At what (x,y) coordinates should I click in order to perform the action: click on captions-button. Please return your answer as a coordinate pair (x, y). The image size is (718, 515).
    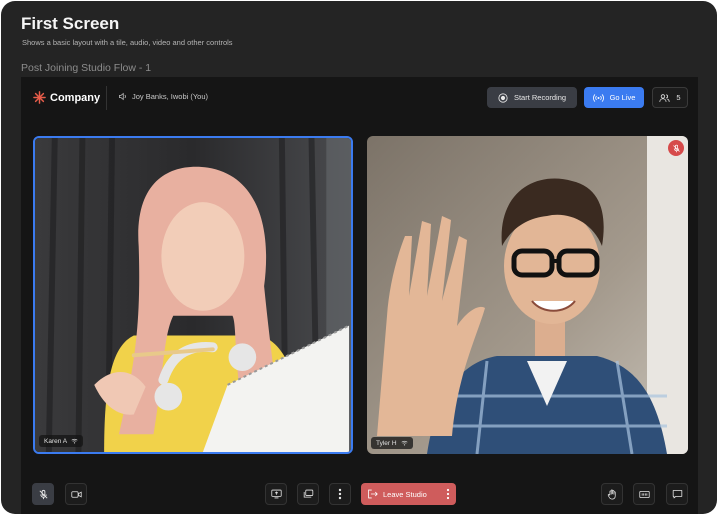
    Looking at the image, I should click on (644, 494).